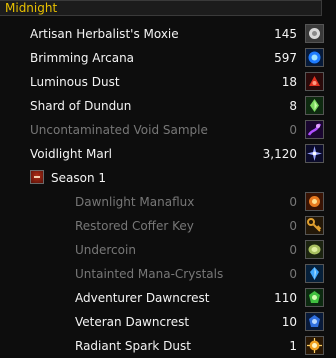  I want to click on green-crest-icon, so click(314, 297).